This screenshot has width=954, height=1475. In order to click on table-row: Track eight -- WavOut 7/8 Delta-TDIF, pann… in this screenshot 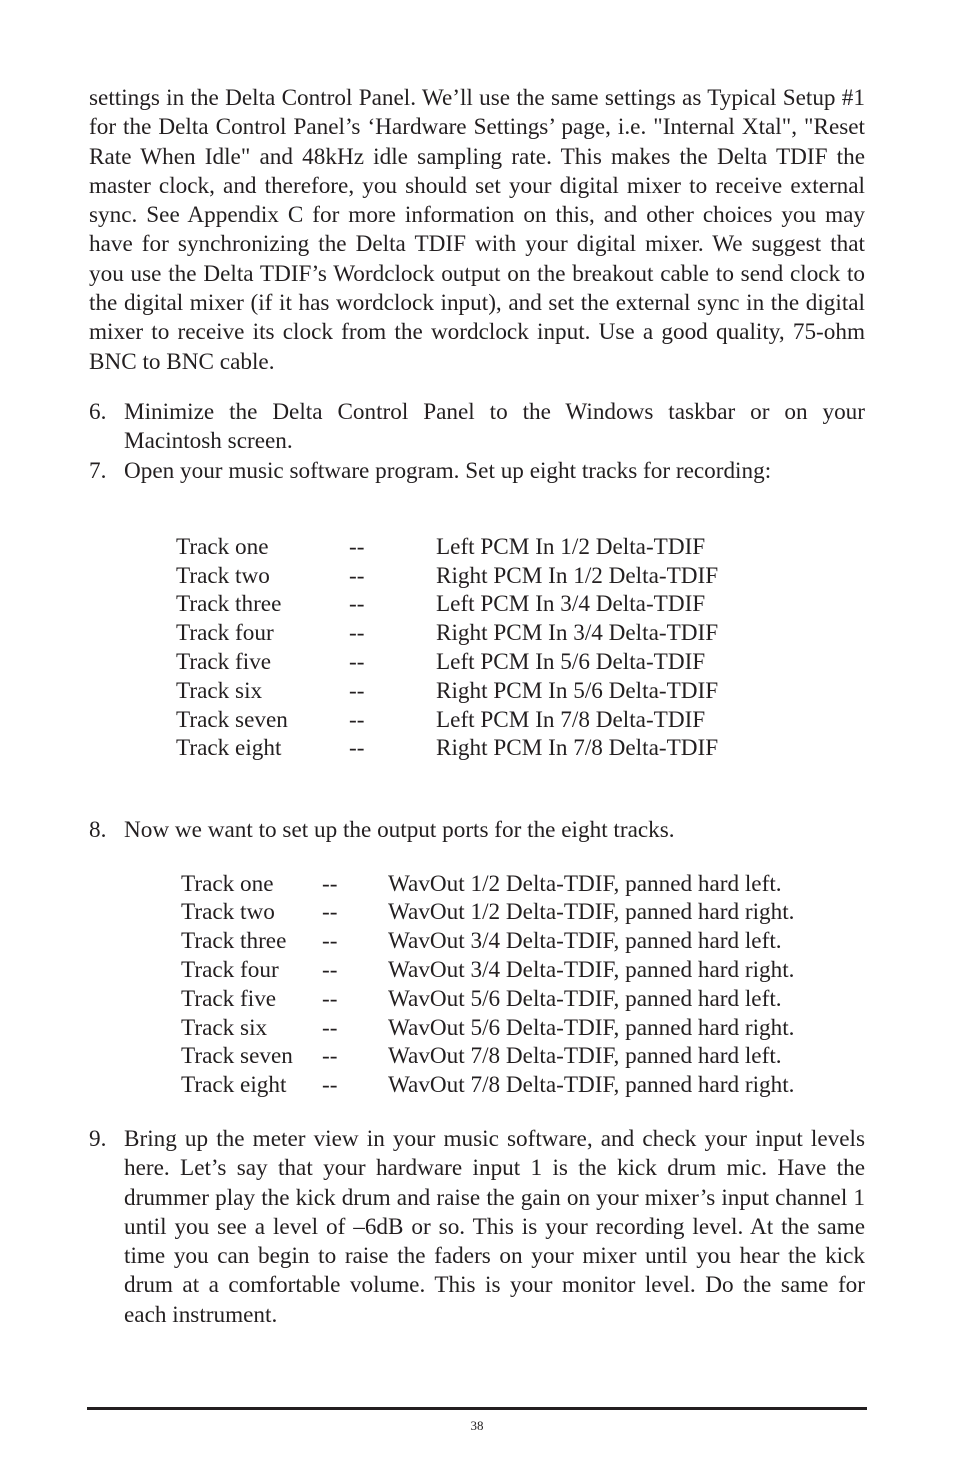, I will do `click(487, 1085)`.